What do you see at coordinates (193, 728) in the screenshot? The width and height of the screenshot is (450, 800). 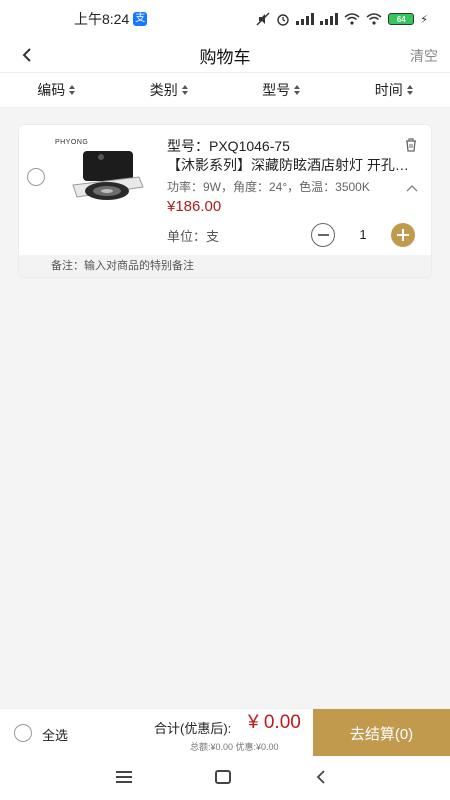 I see `total-label: 合计(优惠后):` at bounding box center [193, 728].